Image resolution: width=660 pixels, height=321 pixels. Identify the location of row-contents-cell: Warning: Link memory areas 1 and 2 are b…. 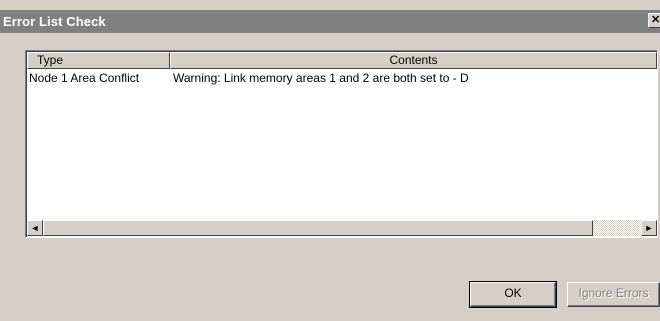
(321, 78).